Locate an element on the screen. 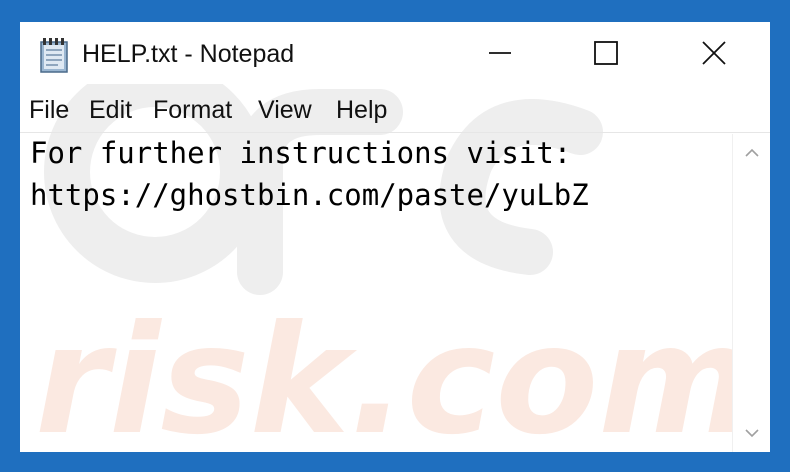  maximize-icon is located at coordinates (606, 53).